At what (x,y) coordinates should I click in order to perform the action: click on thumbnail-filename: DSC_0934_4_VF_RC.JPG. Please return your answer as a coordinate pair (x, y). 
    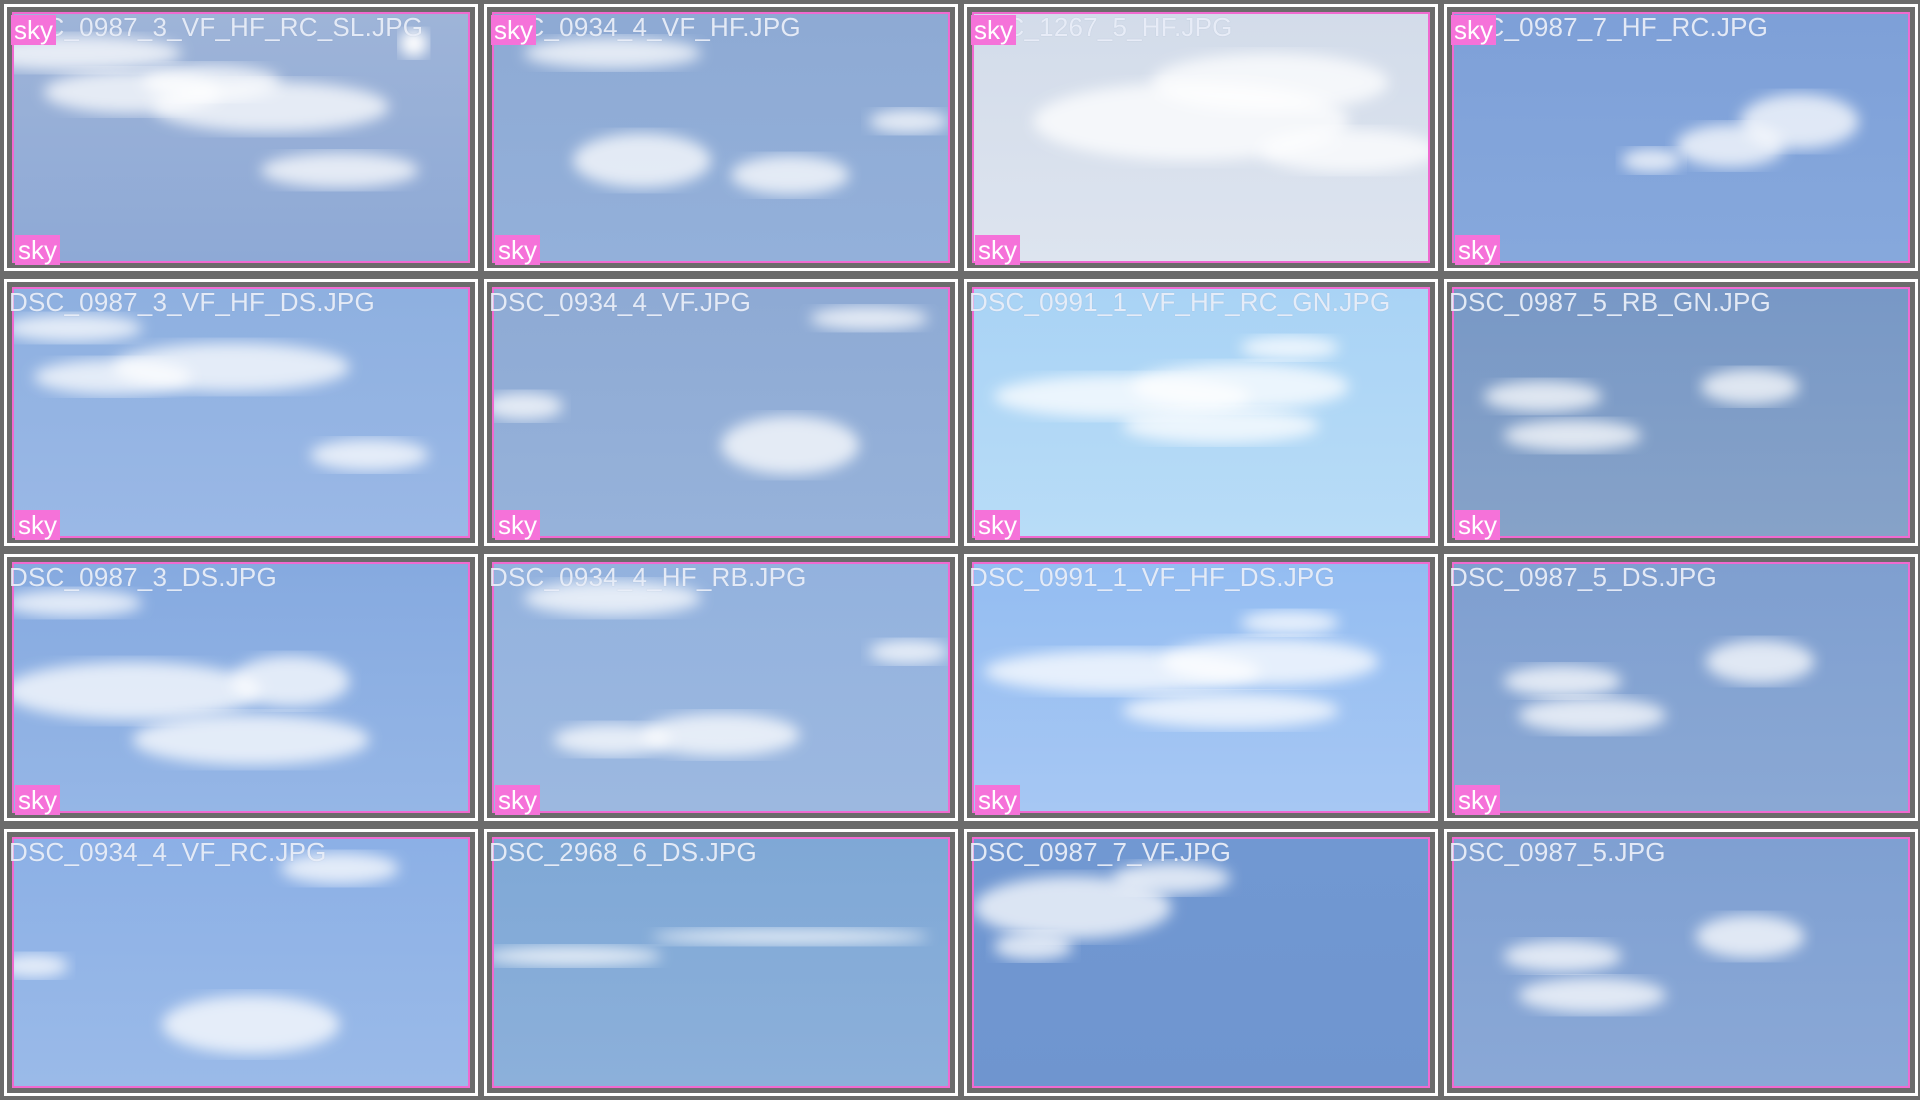
    Looking at the image, I should click on (168, 852).